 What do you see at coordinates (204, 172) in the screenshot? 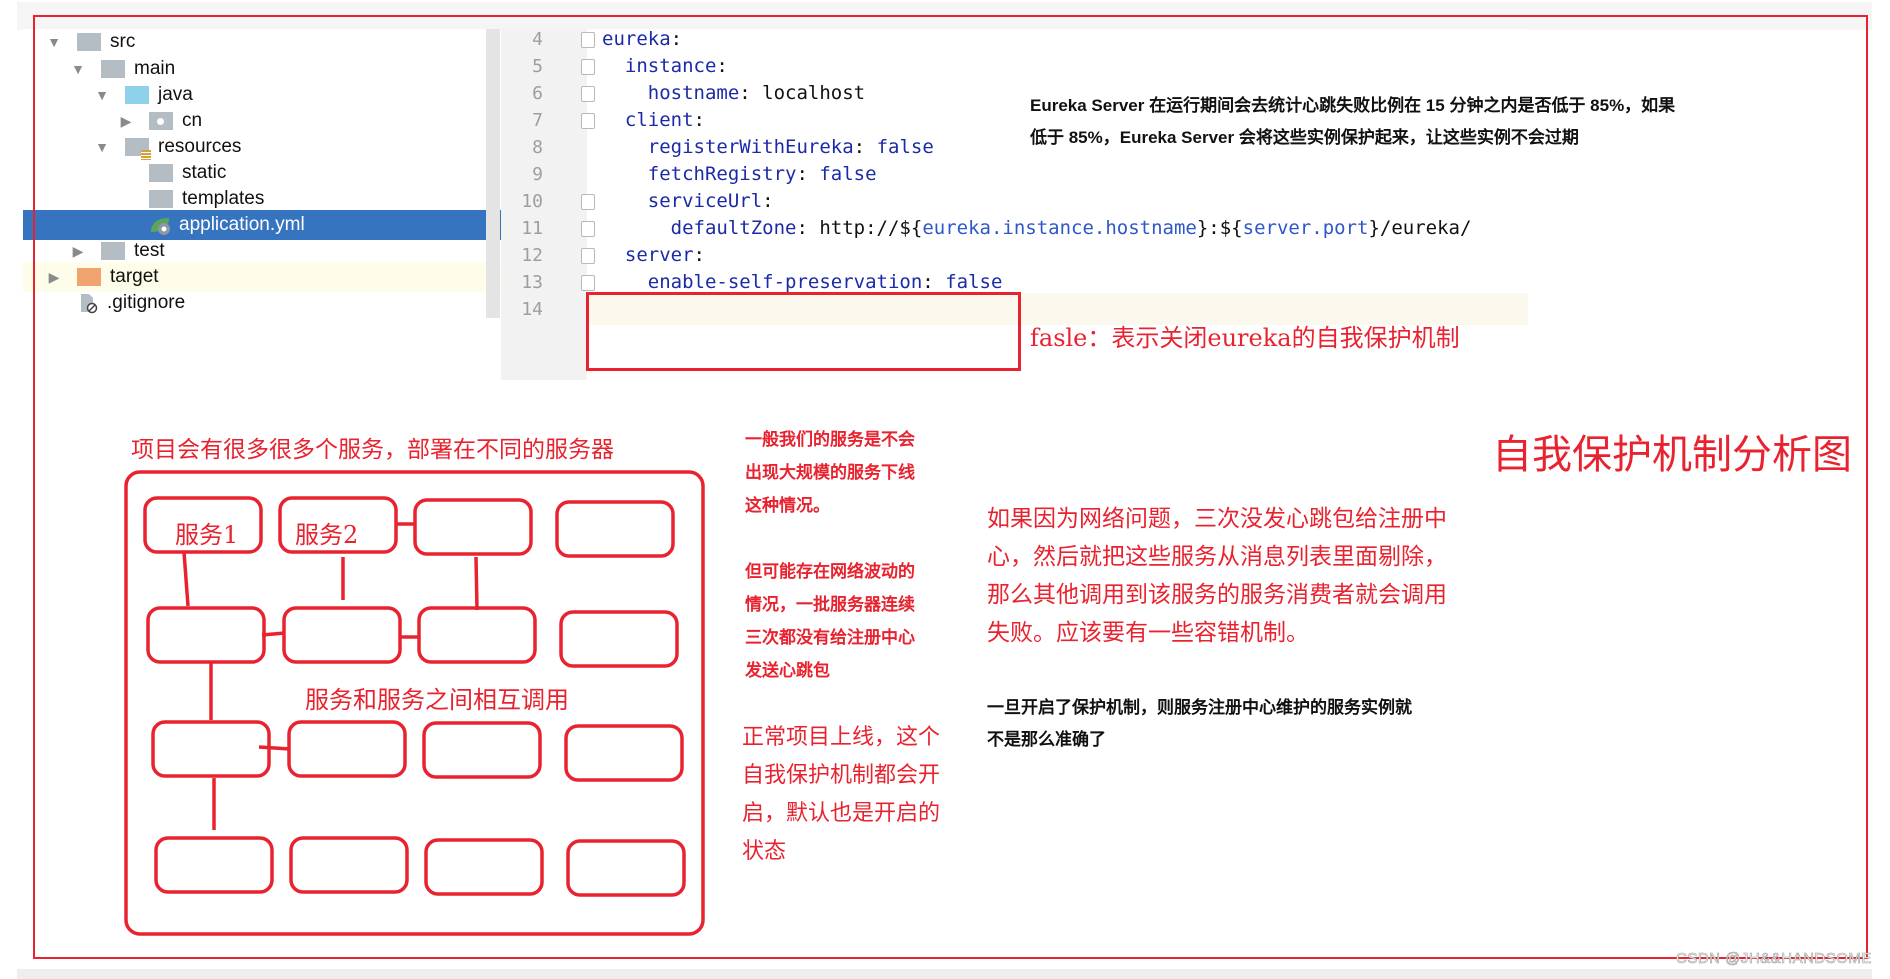
I see `tree-item-label: static` at bounding box center [204, 172].